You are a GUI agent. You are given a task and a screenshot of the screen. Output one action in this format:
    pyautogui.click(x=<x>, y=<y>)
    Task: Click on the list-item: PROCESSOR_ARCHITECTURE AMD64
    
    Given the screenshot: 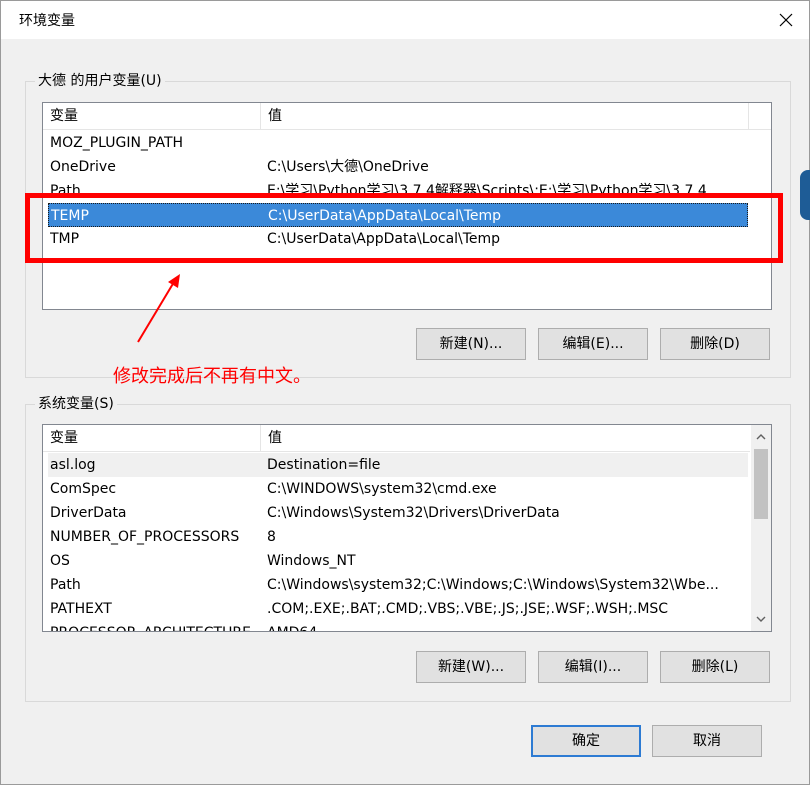 What is the action you would take?
    pyautogui.click(x=398, y=626)
    